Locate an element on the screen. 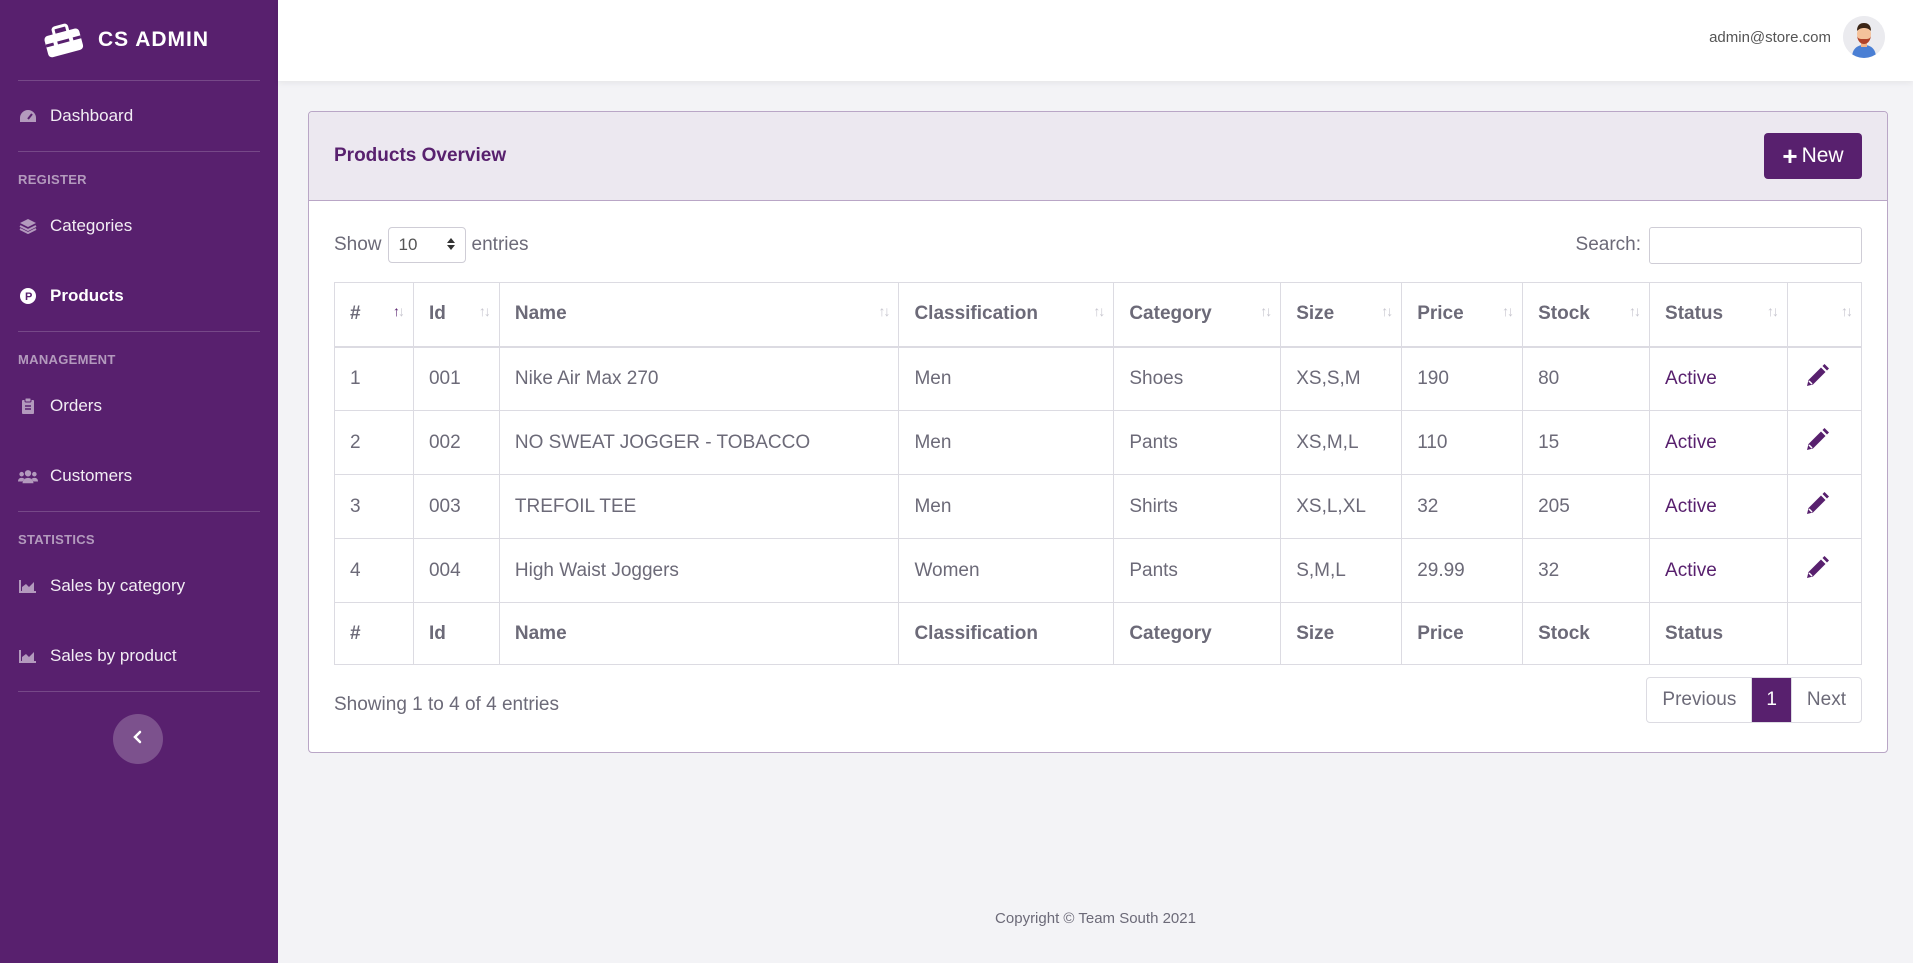 The height and width of the screenshot is (963, 1913). gauge-icon is located at coordinates (28, 116).